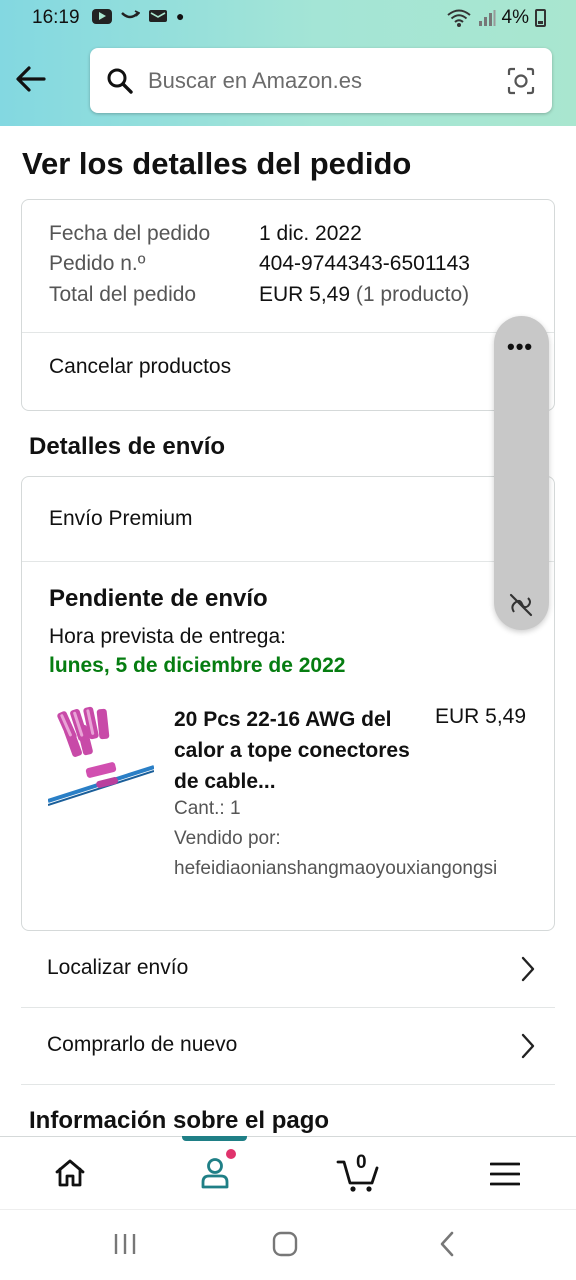 This screenshot has height=1280, width=576. I want to click on status-bar: 16:19 ● 4%, so click(288, 18).